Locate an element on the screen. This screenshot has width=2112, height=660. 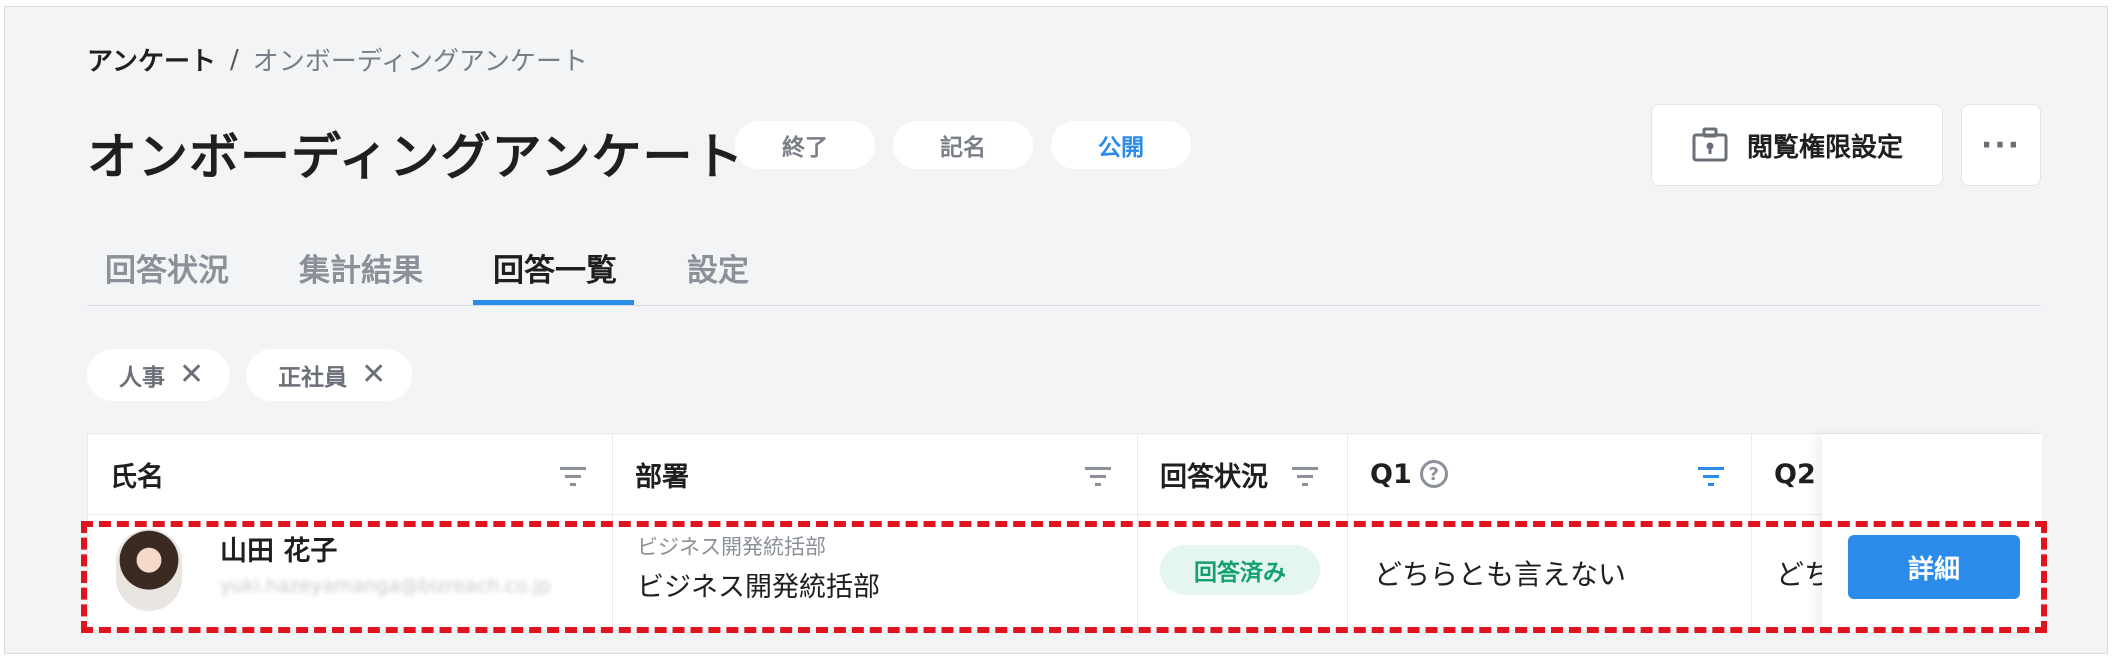
cell-name: 山田 花子 yuki.hazeyamanga@bizreach.co.jp is located at coordinates (350, 573).